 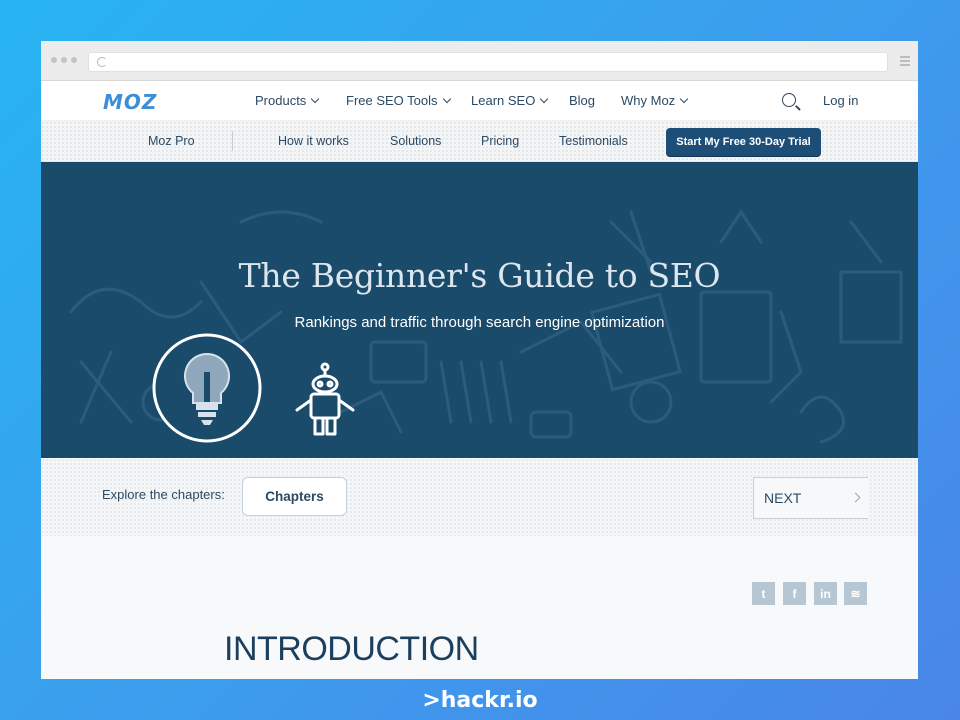 What do you see at coordinates (281, 100) in the screenshot?
I see `nav-products-label: Products` at bounding box center [281, 100].